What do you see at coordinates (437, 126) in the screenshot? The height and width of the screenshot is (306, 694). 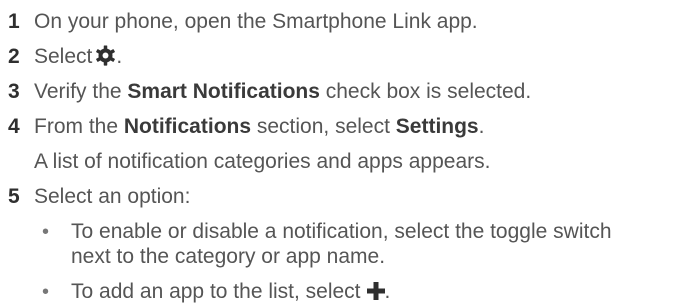 I see `step-text-bold: Settings` at bounding box center [437, 126].